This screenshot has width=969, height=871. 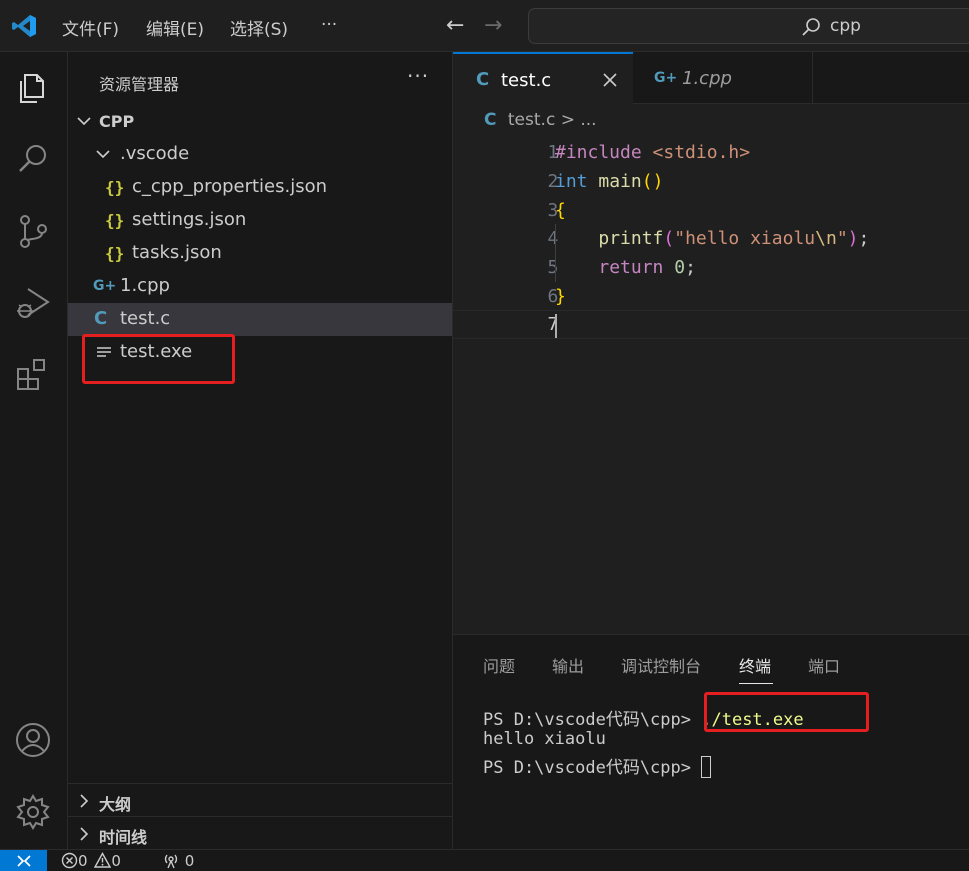 What do you see at coordinates (609, 181) in the screenshot?
I see `code-text: int main()` at bounding box center [609, 181].